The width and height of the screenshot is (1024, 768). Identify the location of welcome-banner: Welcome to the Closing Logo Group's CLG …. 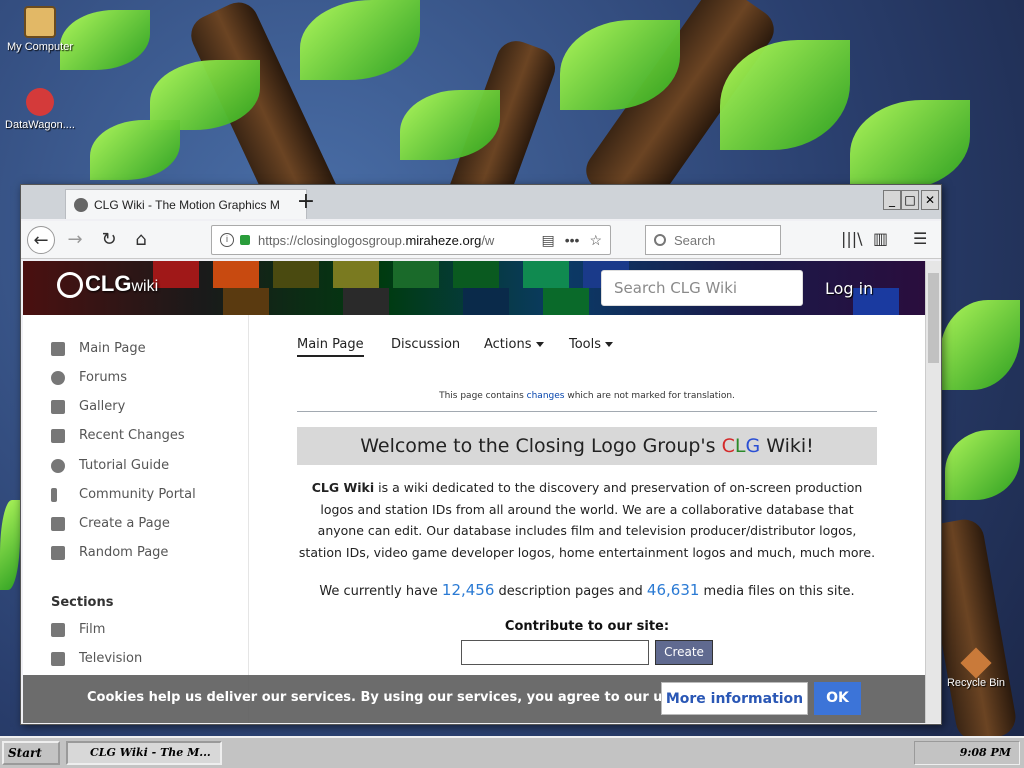
(587, 446).